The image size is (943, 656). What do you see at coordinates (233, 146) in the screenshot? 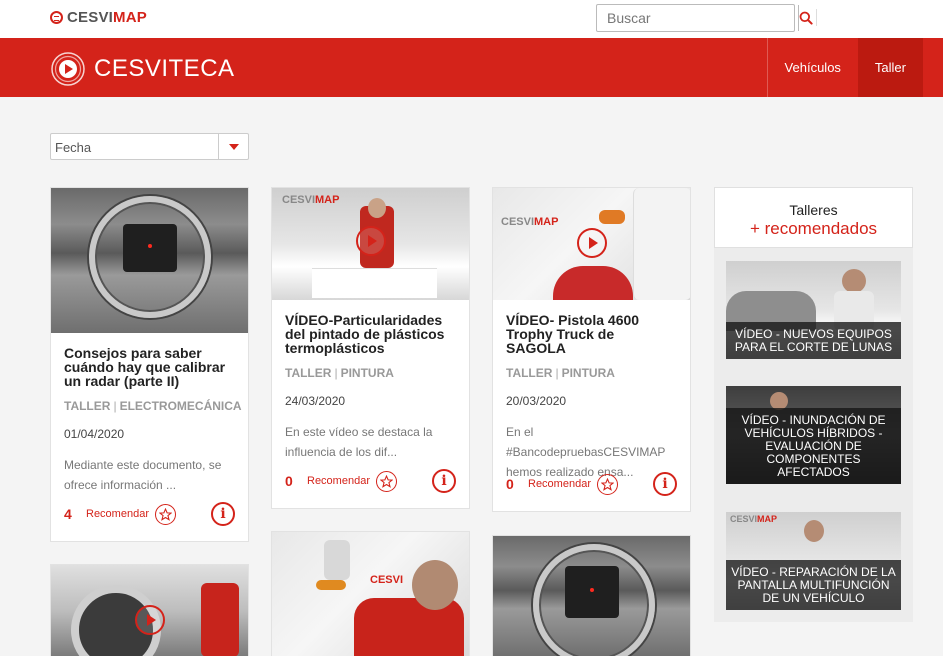
I see `sort-select-toggle` at bounding box center [233, 146].